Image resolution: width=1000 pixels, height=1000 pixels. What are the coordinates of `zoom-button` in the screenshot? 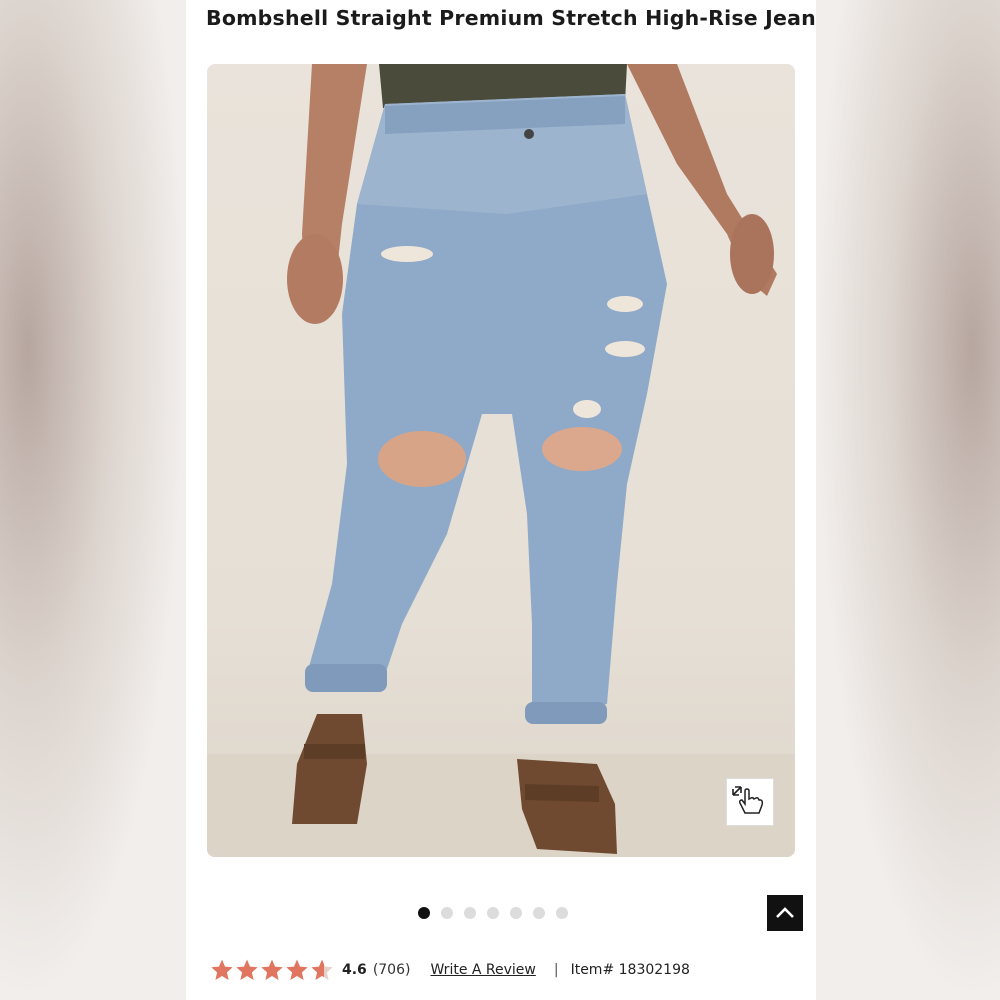 It's located at (750, 802).